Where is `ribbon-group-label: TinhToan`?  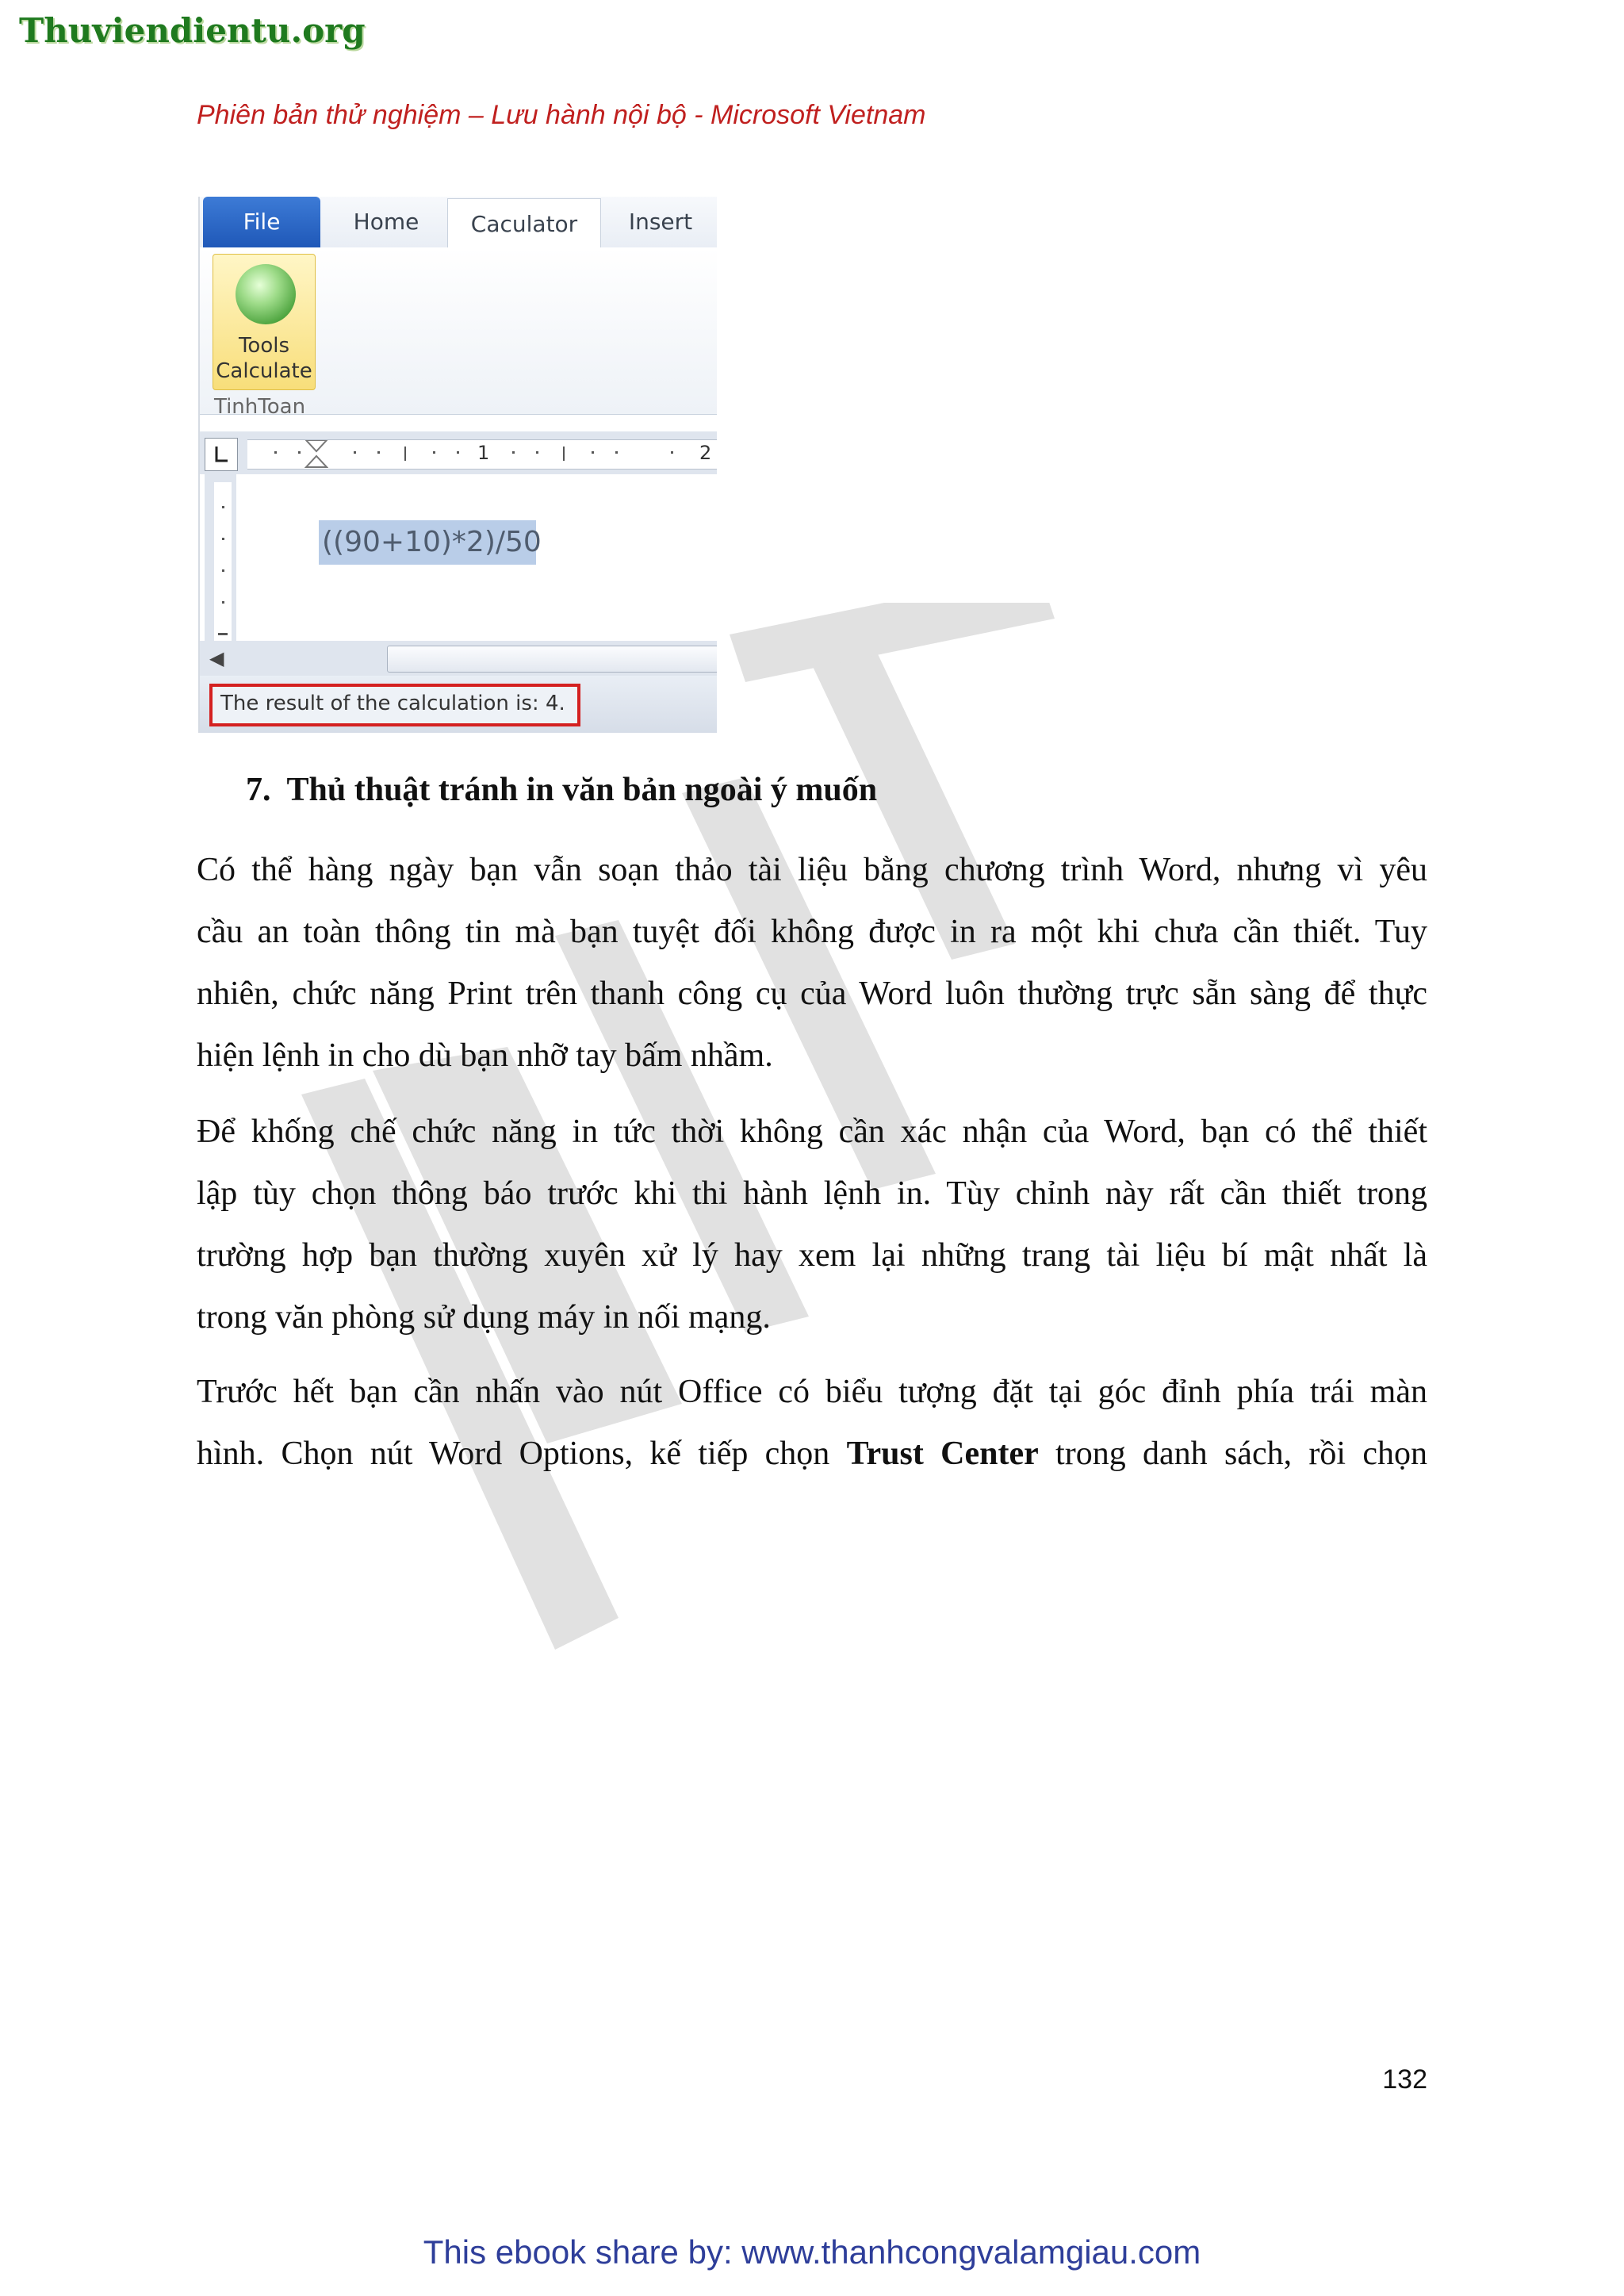
ribbon-group-label: TinhToan is located at coordinates (260, 407).